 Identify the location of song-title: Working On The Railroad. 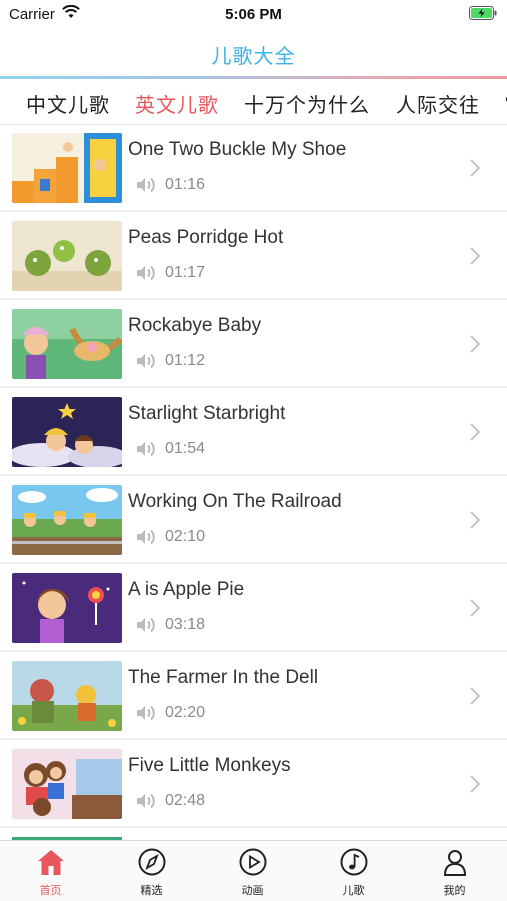
(235, 501).